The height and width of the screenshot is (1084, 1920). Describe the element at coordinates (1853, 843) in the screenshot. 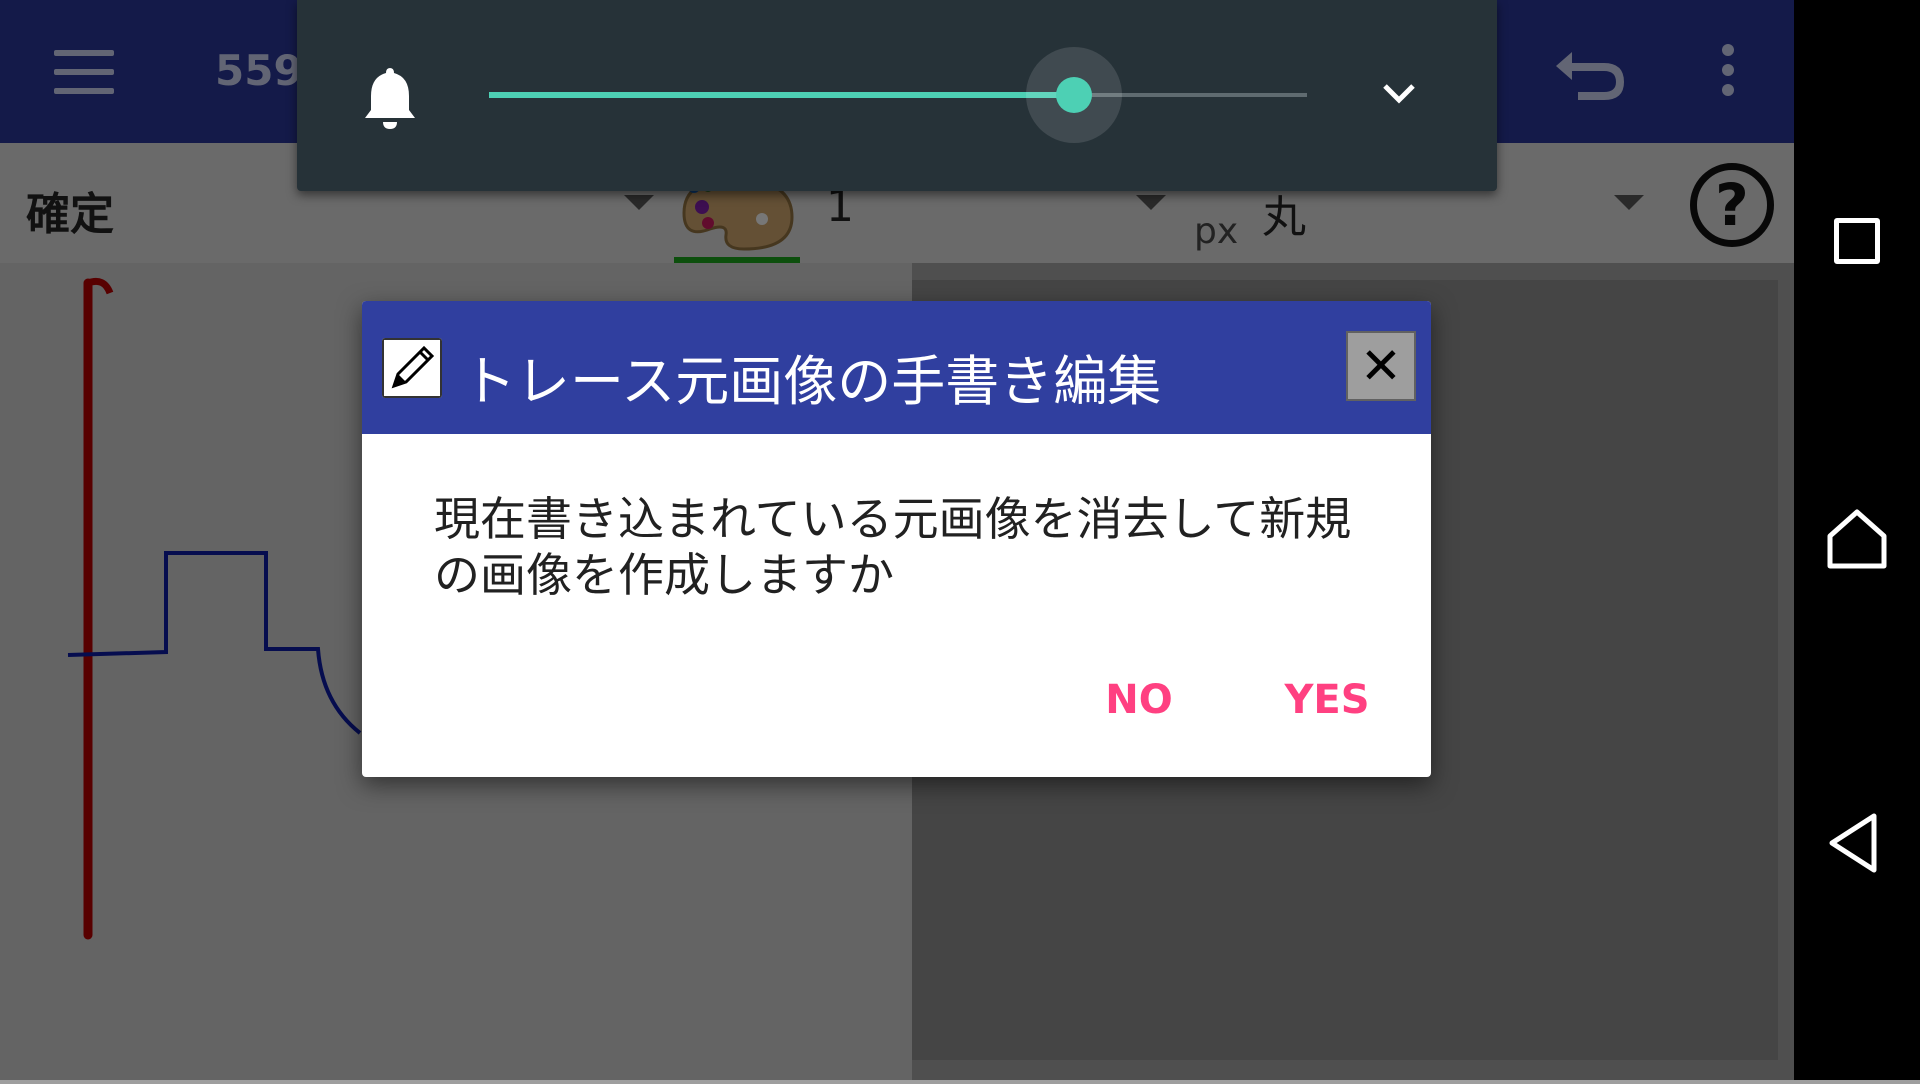

I see `back-icon` at that location.